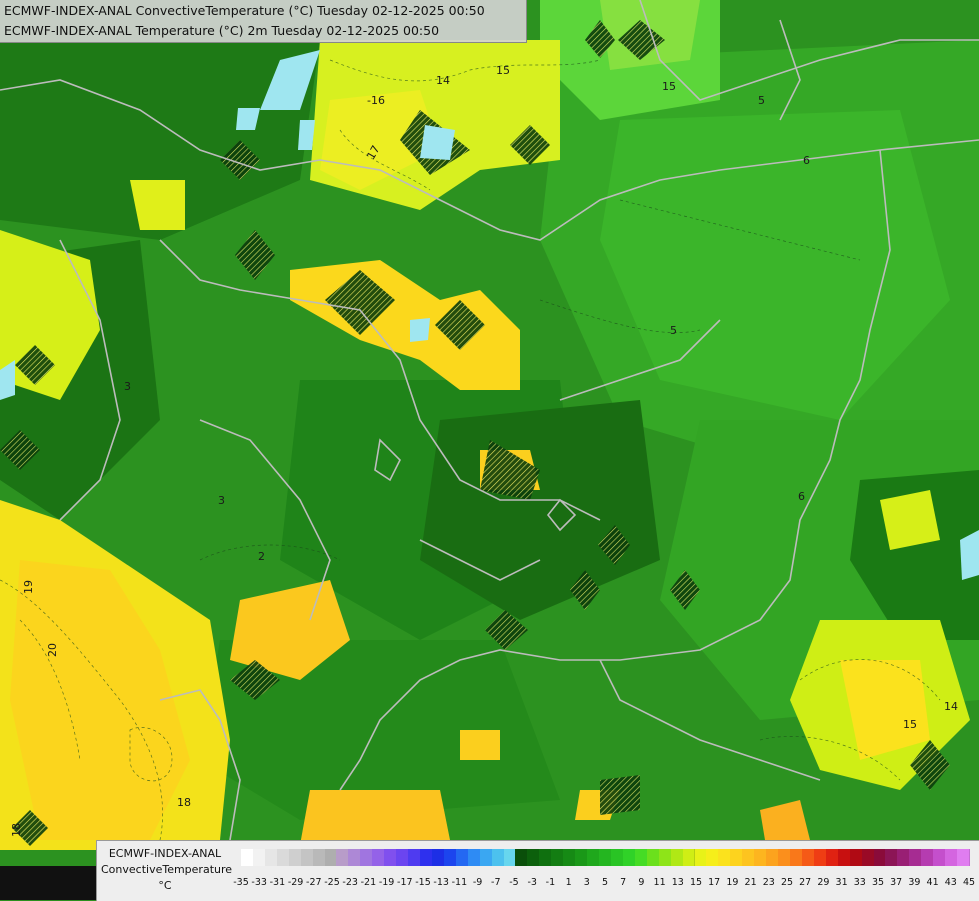 This screenshot has width=979, height=901. What do you see at coordinates (259, 882) in the screenshot?
I see `legend-tick-label: -33` at bounding box center [259, 882].